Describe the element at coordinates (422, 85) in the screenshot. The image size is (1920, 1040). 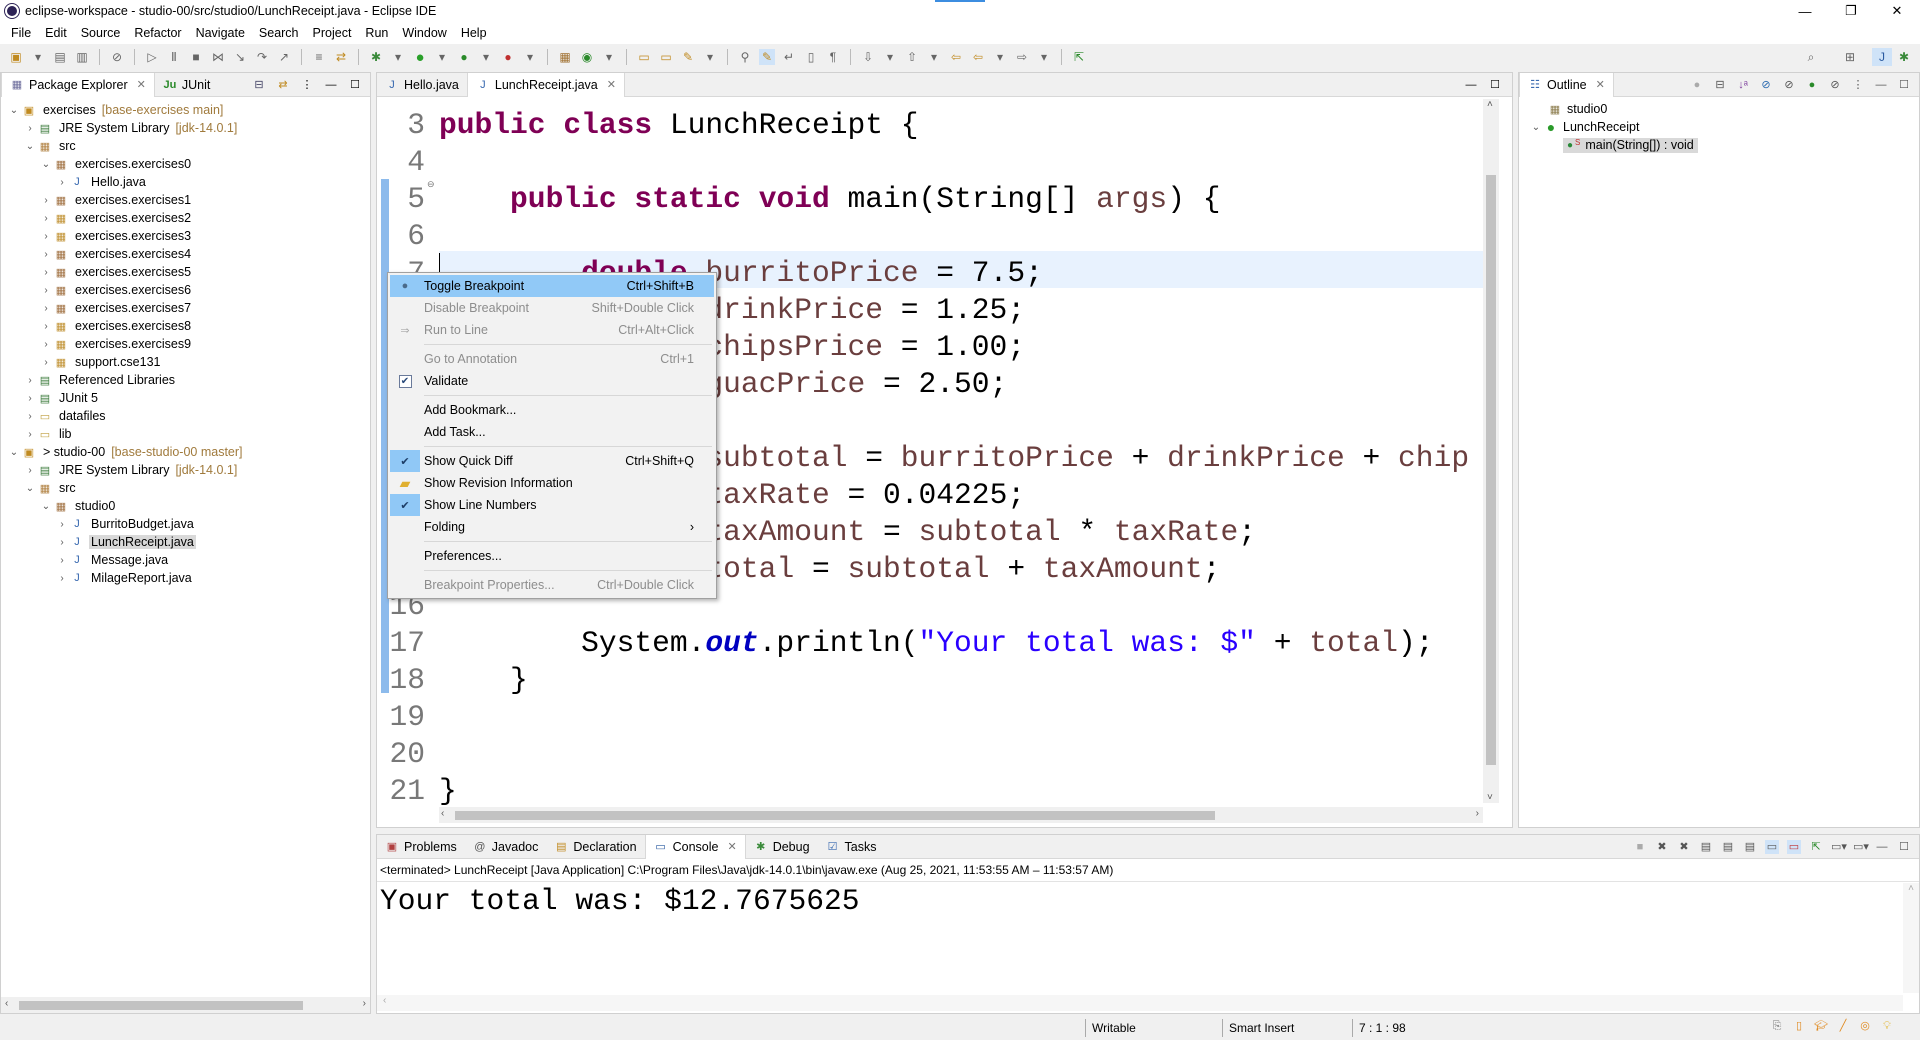
I see `tab-hello-java: J Hello.java` at that location.